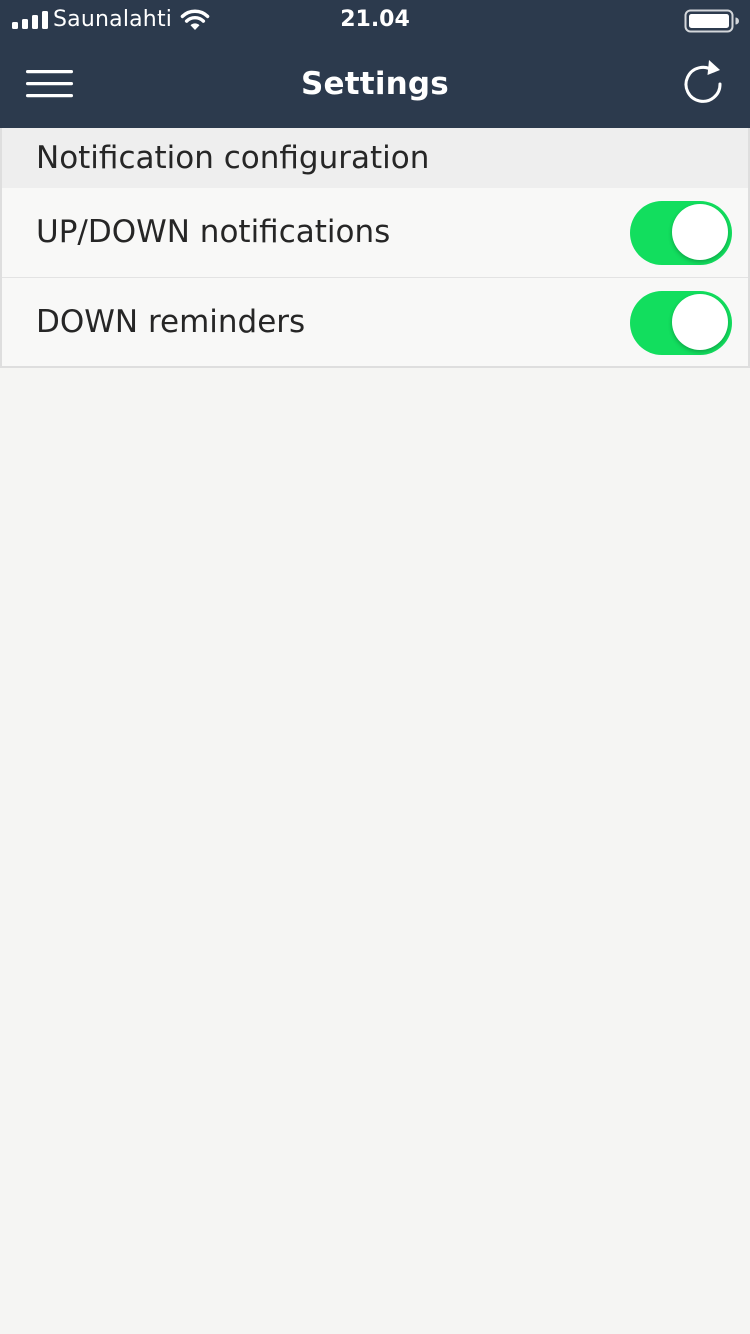  I want to click on page-title: Settings, so click(375, 84).